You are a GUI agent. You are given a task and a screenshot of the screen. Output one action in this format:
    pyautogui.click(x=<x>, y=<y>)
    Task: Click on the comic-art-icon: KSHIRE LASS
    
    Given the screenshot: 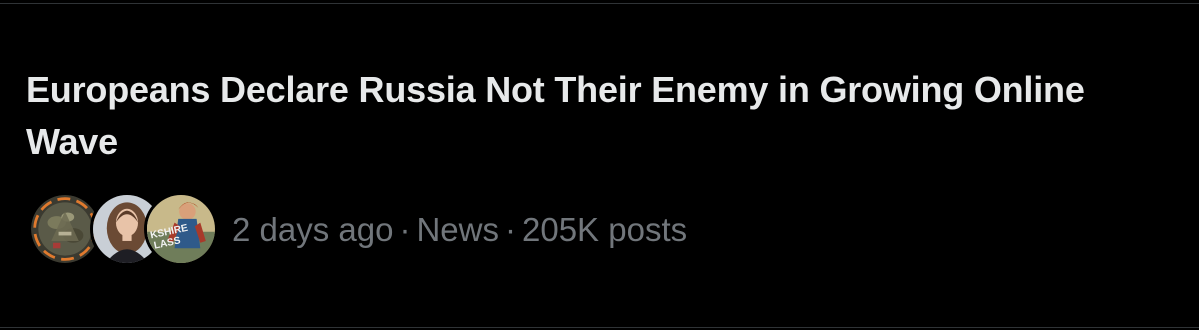 What is the action you would take?
    pyautogui.click(x=181, y=229)
    